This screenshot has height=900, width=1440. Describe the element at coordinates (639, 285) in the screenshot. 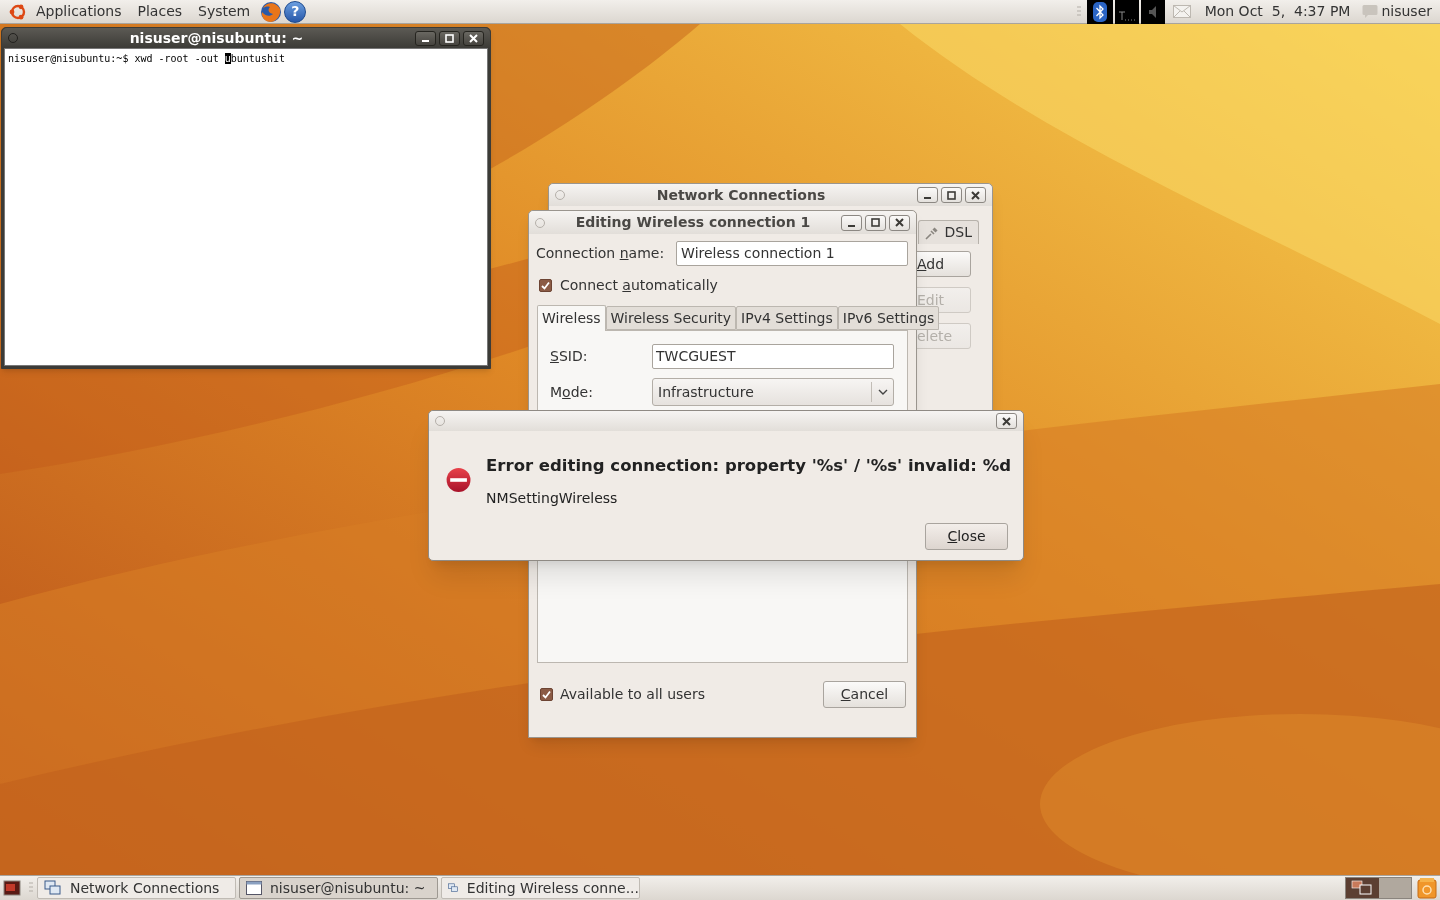

I see `checkbox-label: Connect automatically` at that location.